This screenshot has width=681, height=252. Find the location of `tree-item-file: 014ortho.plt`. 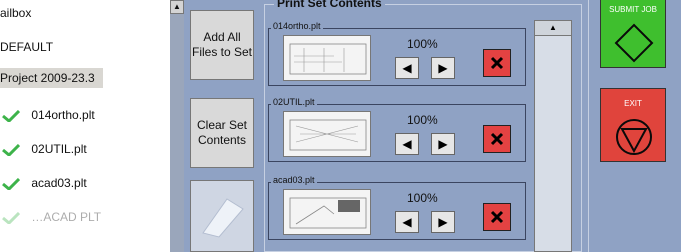

tree-item-file: 014ortho.plt is located at coordinates (48, 115).